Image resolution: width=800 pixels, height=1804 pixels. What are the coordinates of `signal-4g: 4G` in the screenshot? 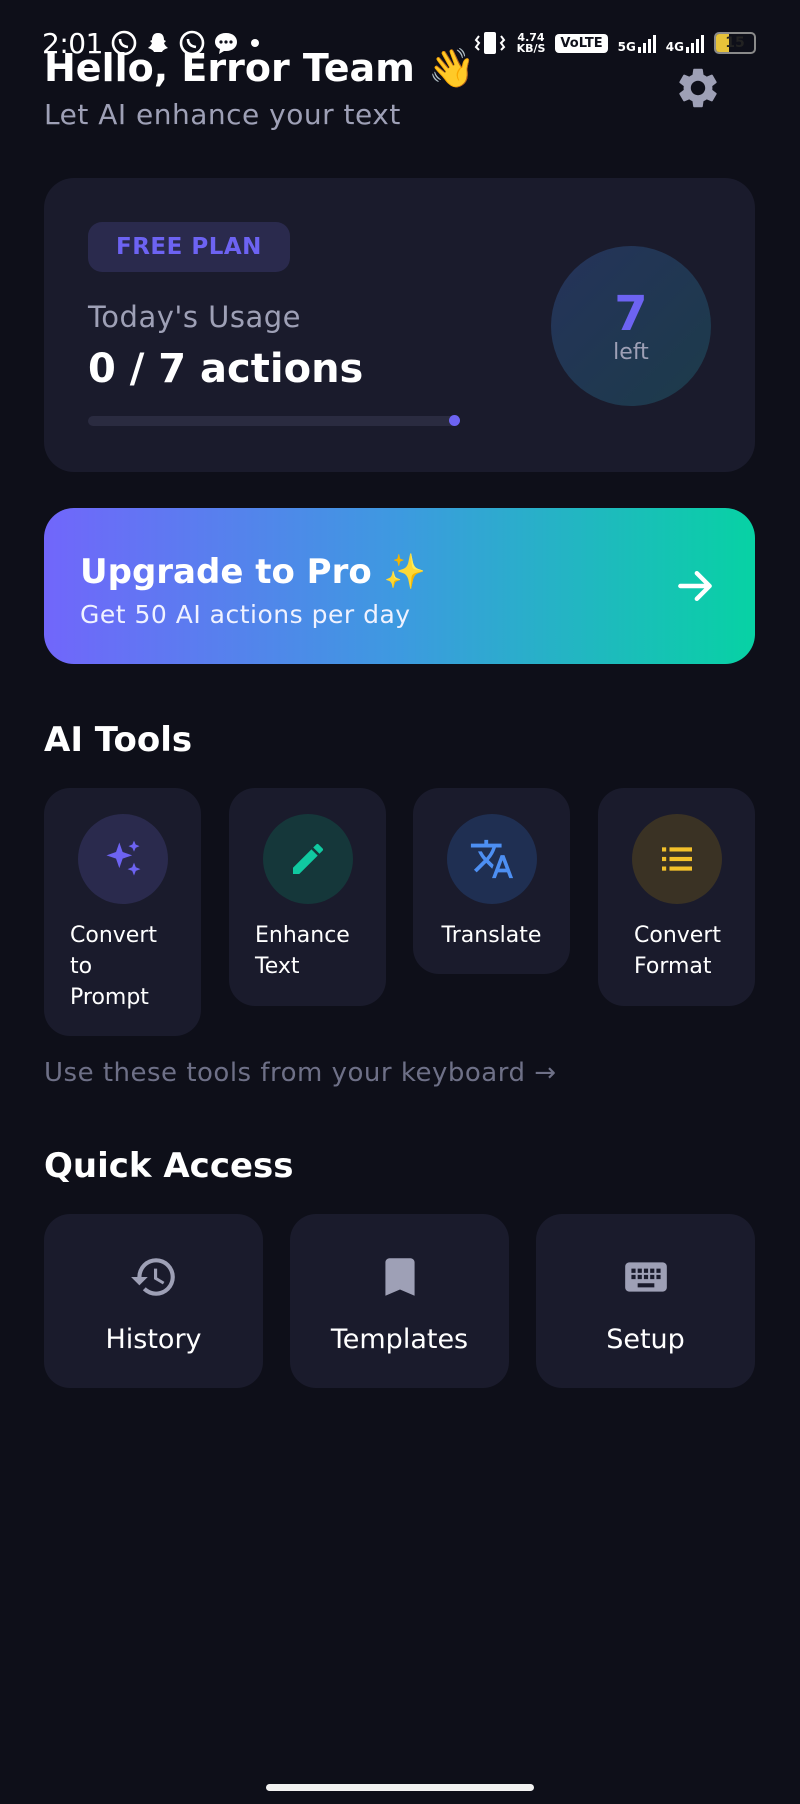 It's located at (685, 43).